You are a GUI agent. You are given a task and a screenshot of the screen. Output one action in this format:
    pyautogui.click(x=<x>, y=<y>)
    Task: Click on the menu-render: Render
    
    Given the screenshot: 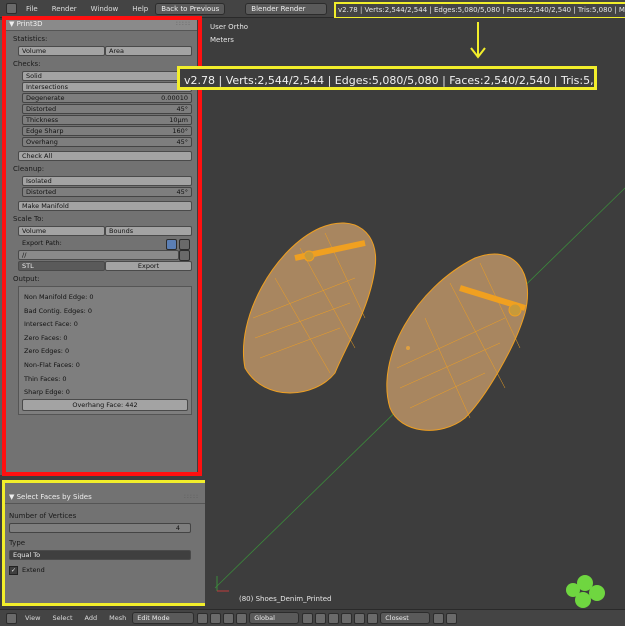 What is the action you would take?
    pyautogui.click(x=64, y=9)
    